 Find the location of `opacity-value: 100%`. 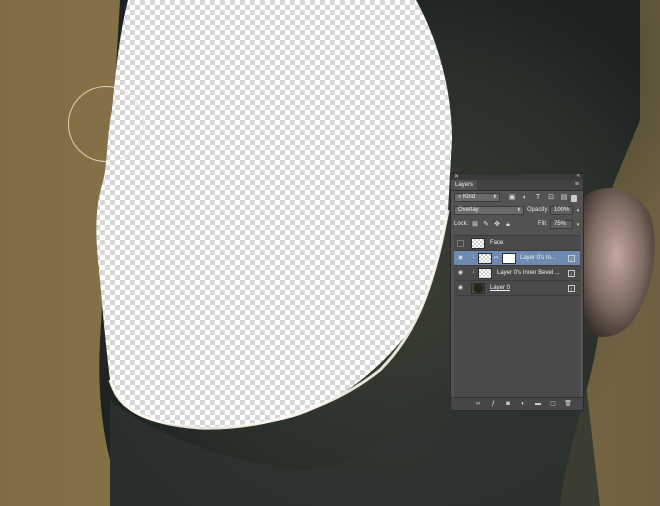

opacity-value: 100% is located at coordinates (562, 210).